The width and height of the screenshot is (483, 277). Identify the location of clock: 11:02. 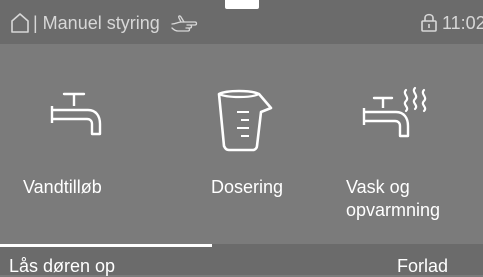
(462, 23).